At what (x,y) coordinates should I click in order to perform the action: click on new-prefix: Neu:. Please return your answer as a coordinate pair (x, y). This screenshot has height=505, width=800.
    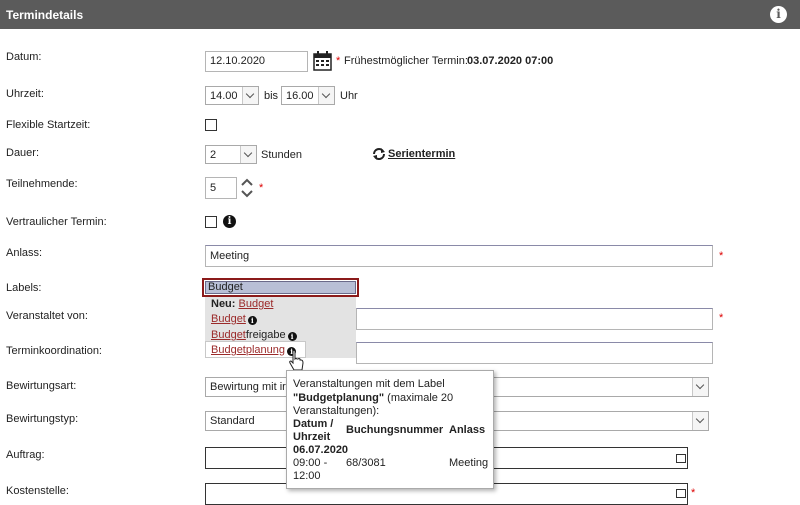
    Looking at the image, I should click on (223, 304).